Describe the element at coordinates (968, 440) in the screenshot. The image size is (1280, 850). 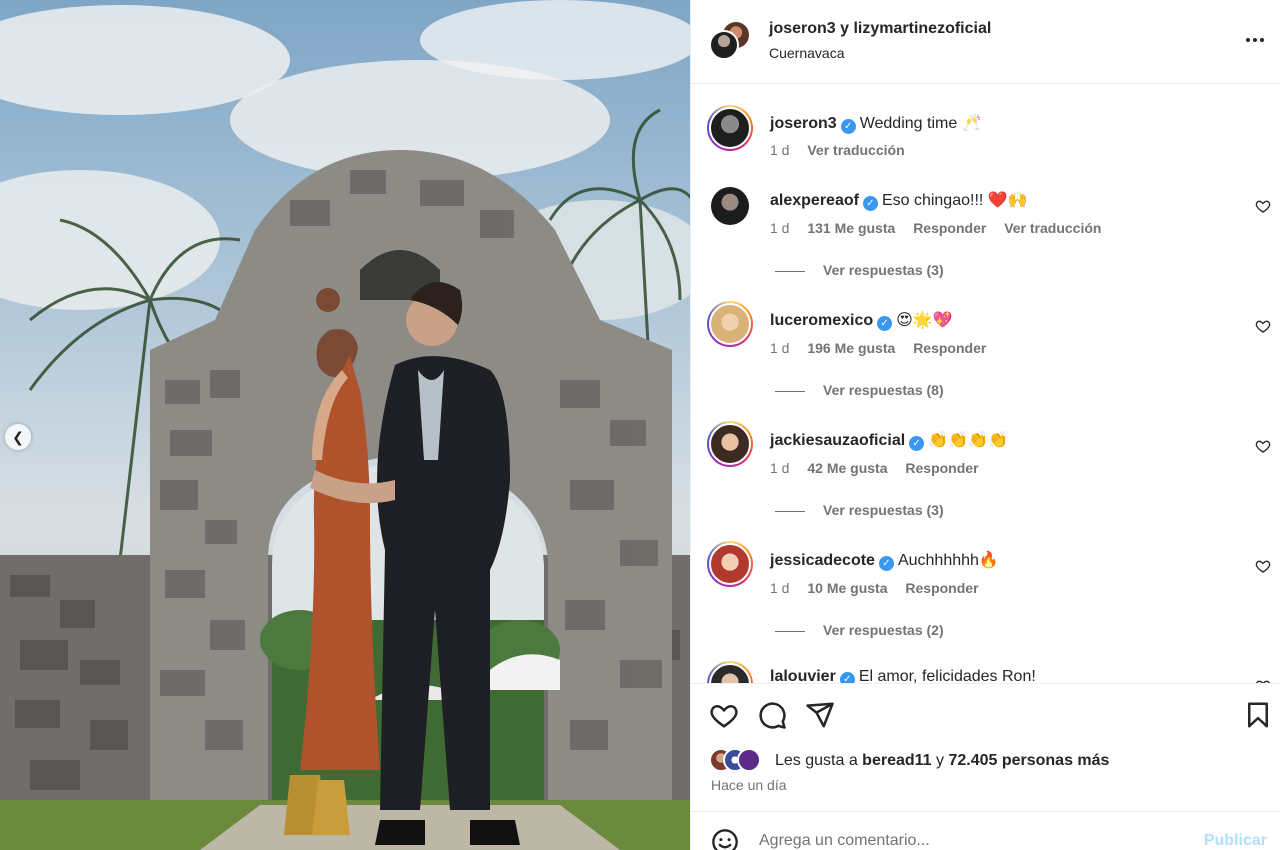
I see `comment-text: 👏👏👏👏` at that location.